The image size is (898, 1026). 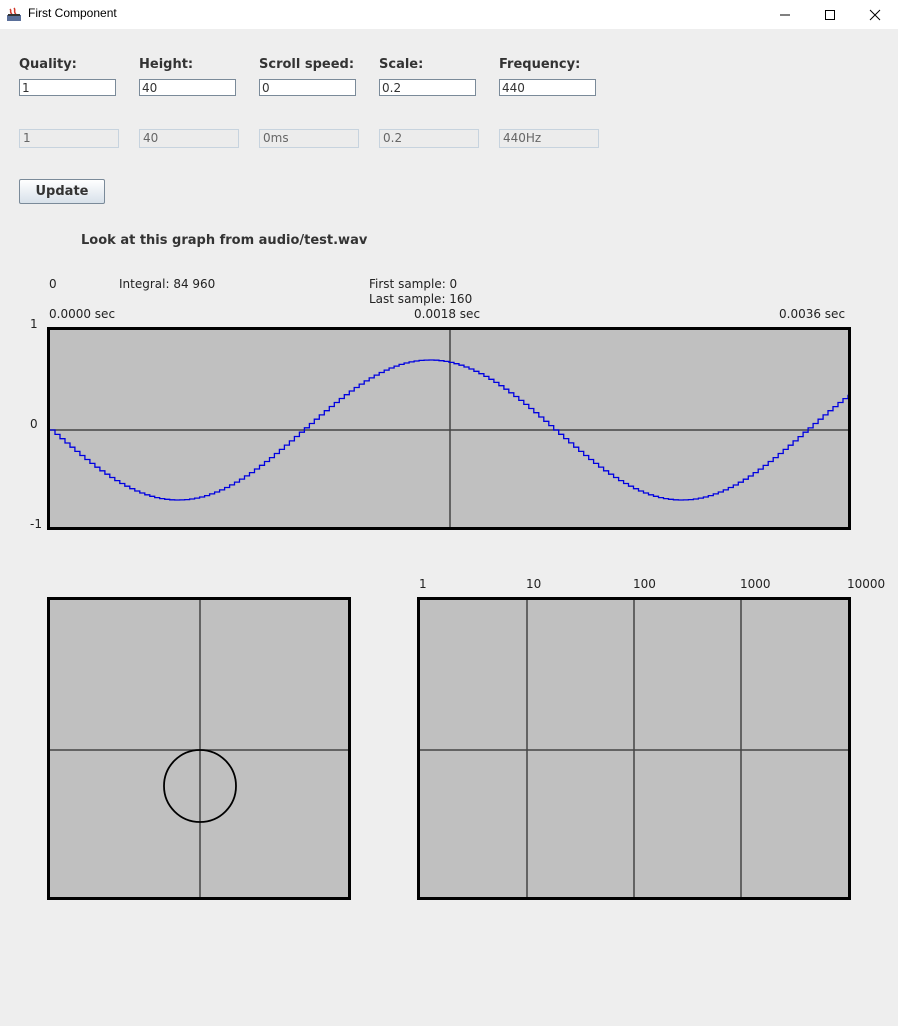 I want to click on spectrum-plot, so click(x=634, y=748).